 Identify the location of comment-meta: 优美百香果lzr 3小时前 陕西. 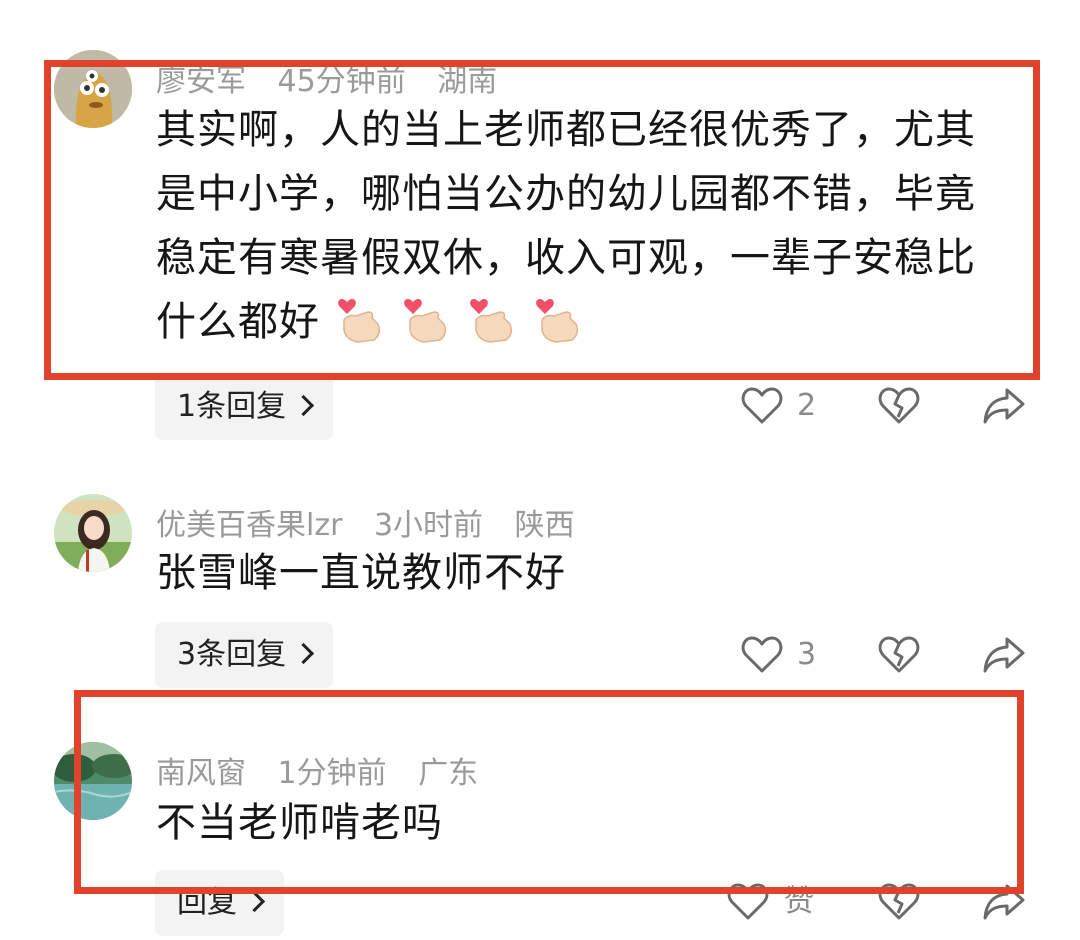
(376, 522).